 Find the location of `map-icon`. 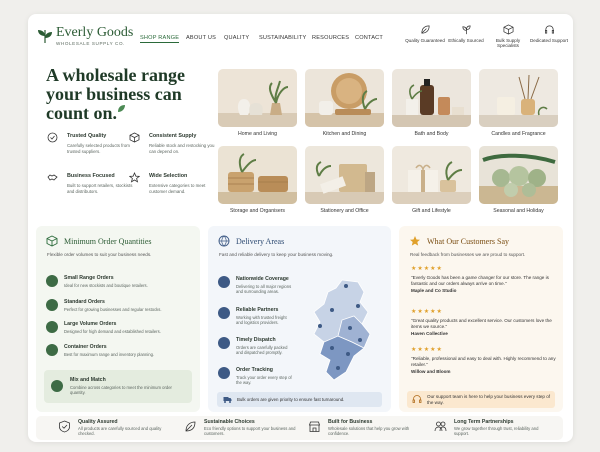

map-icon is located at coordinates (224, 282).